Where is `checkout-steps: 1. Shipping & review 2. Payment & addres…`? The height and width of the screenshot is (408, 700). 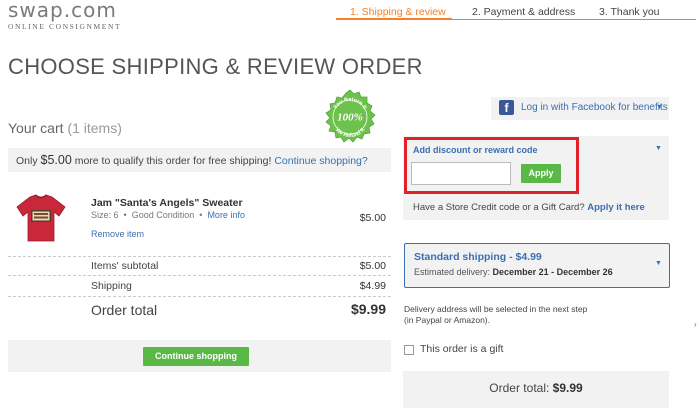
checkout-steps: 1. Shipping & review 2. Payment & addres… is located at coordinates (516, 10).